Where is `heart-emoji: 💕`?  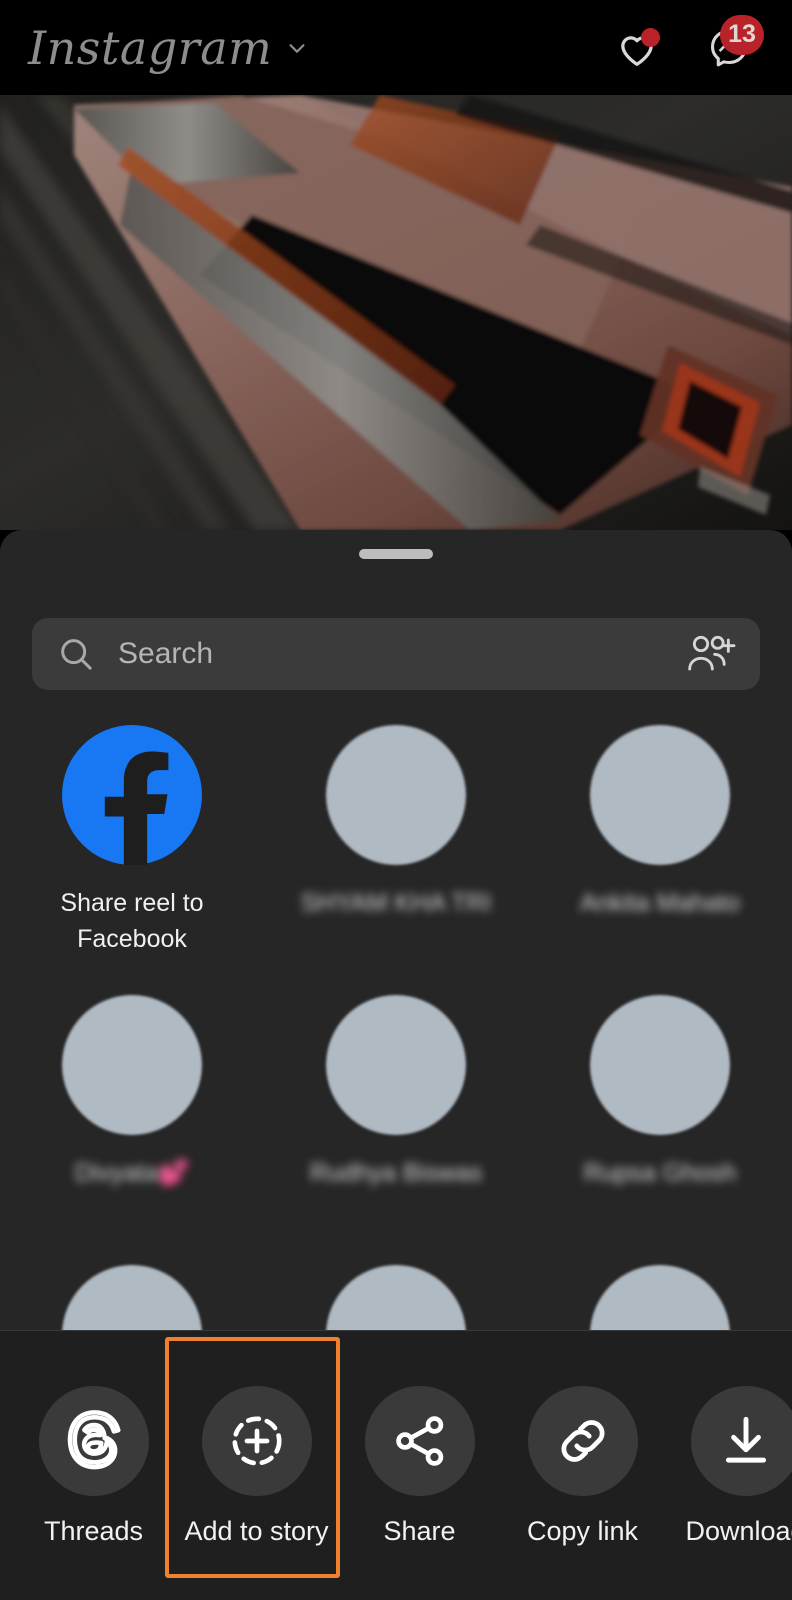
heart-emoji: 💕 is located at coordinates (174, 1173).